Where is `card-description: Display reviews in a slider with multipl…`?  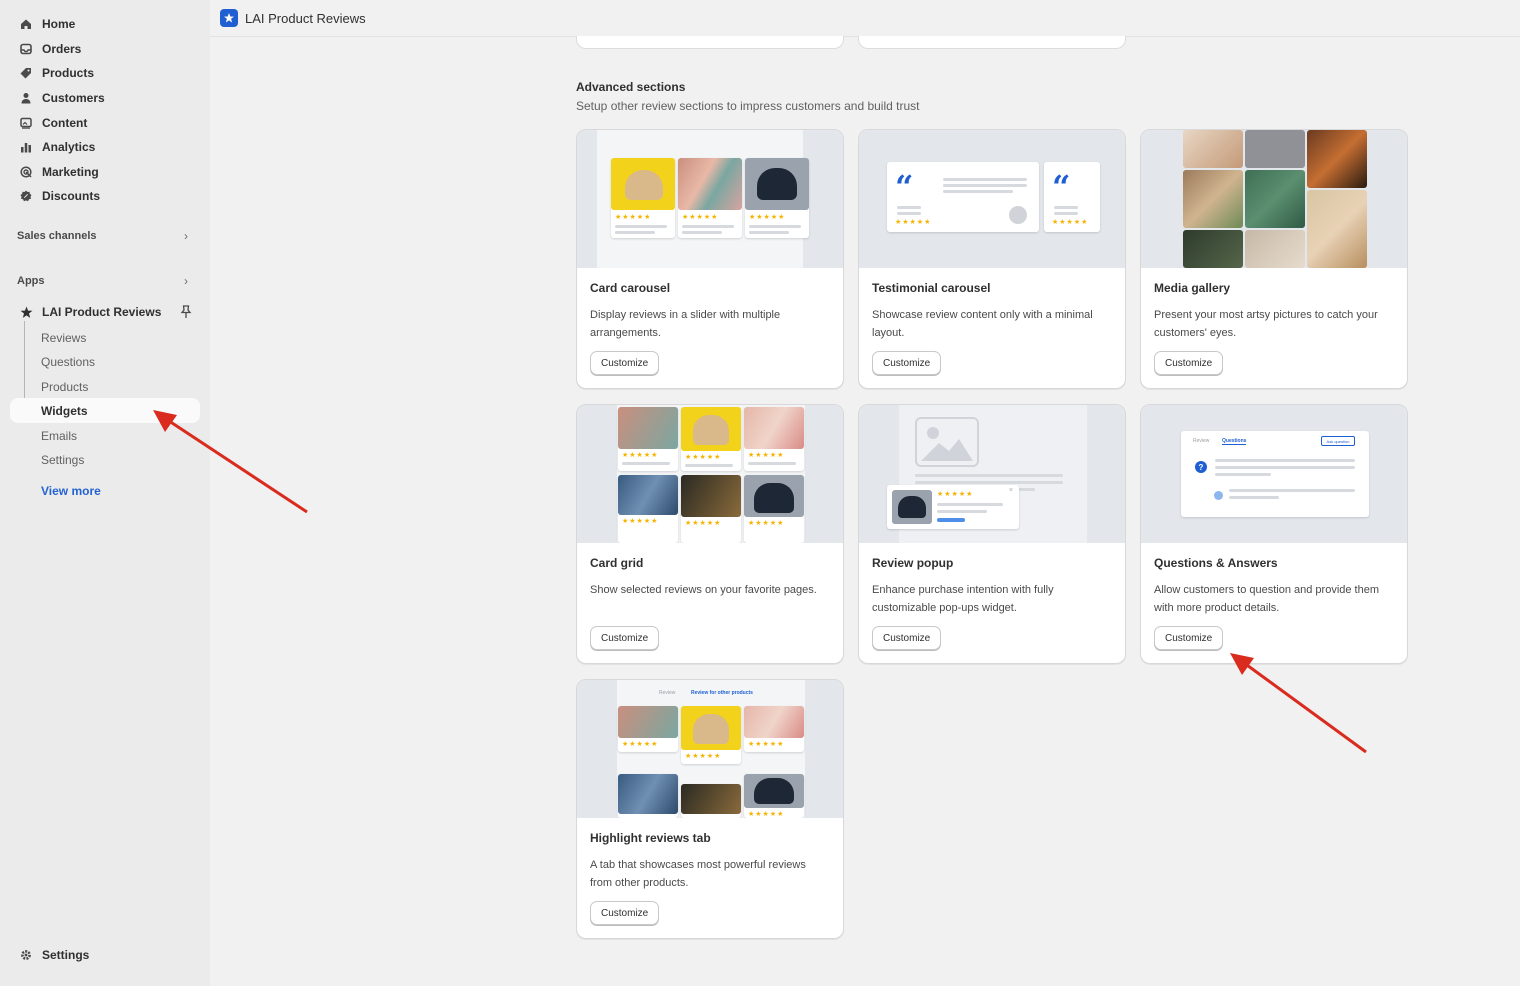
card-description: Display reviews in a slider with multipl… is located at coordinates (685, 324).